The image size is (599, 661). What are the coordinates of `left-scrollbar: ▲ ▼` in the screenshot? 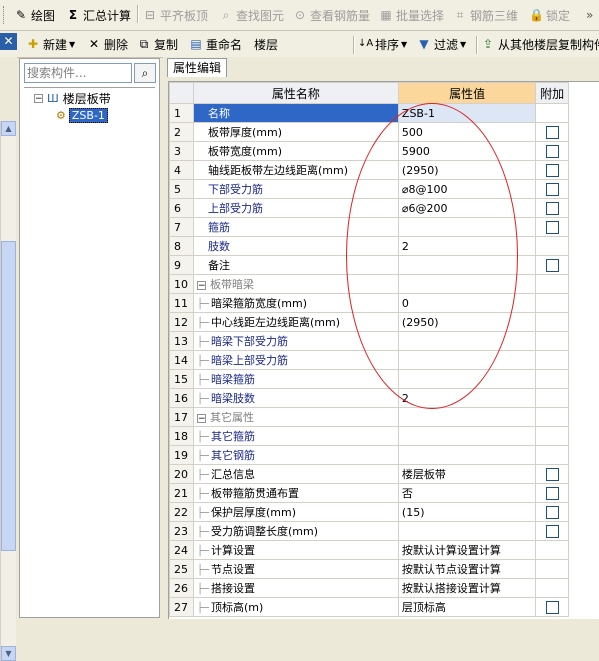 It's located at (8, 391).